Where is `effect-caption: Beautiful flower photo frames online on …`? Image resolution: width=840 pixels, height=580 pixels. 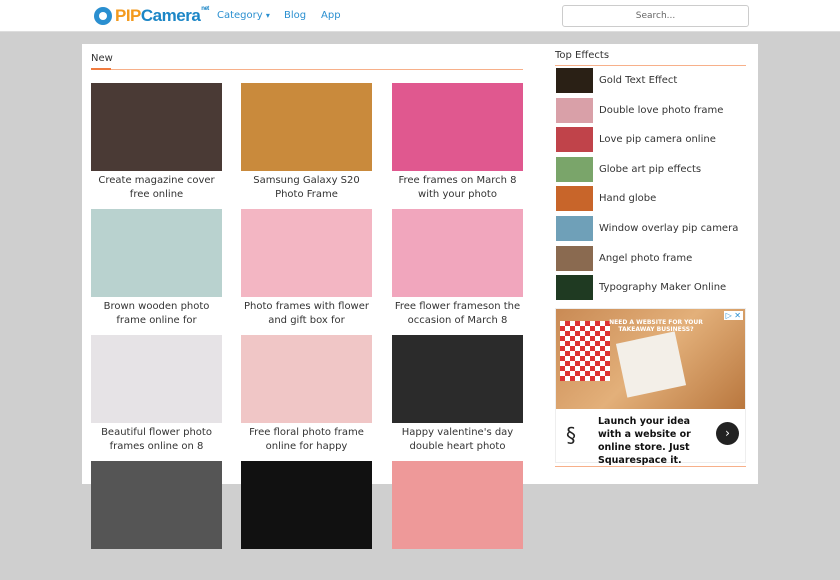
effect-caption: Beautiful flower photo frames online on … is located at coordinates (156, 440).